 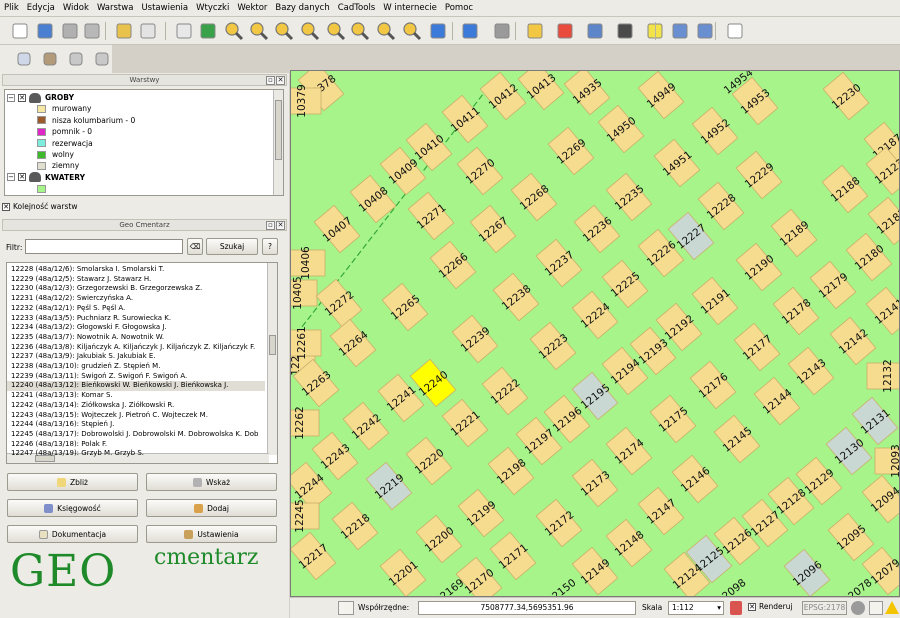 What do you see at coordinates (76, 59) in the screenshot?
I see `label-pin-alt-icon` at bounding box center [76, 59].